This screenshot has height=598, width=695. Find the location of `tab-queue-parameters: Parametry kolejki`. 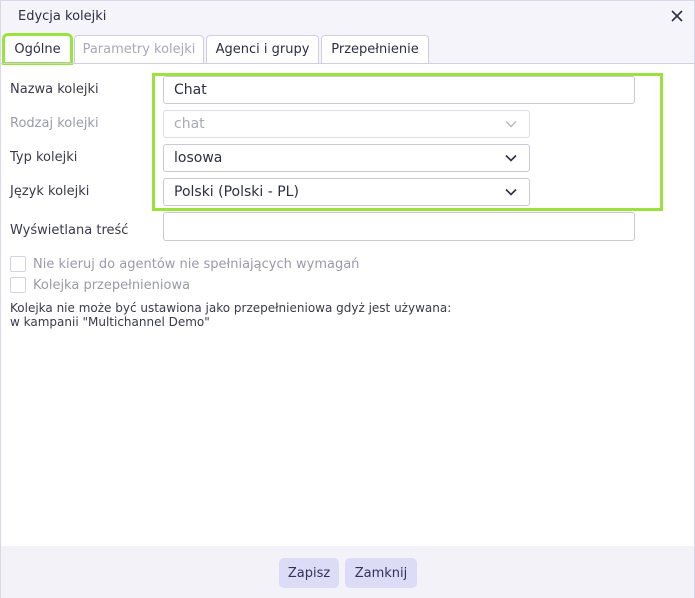

tab-queue-parameters: Parametry kolejki is located at coordinates (139, 49).